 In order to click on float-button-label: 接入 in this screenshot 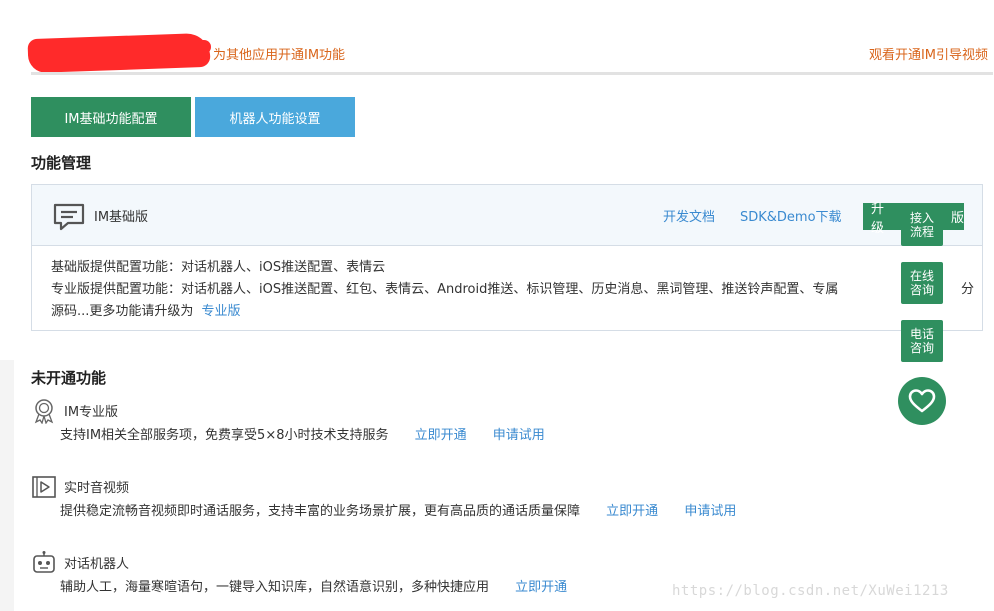, I will do `click(921, 218)`.